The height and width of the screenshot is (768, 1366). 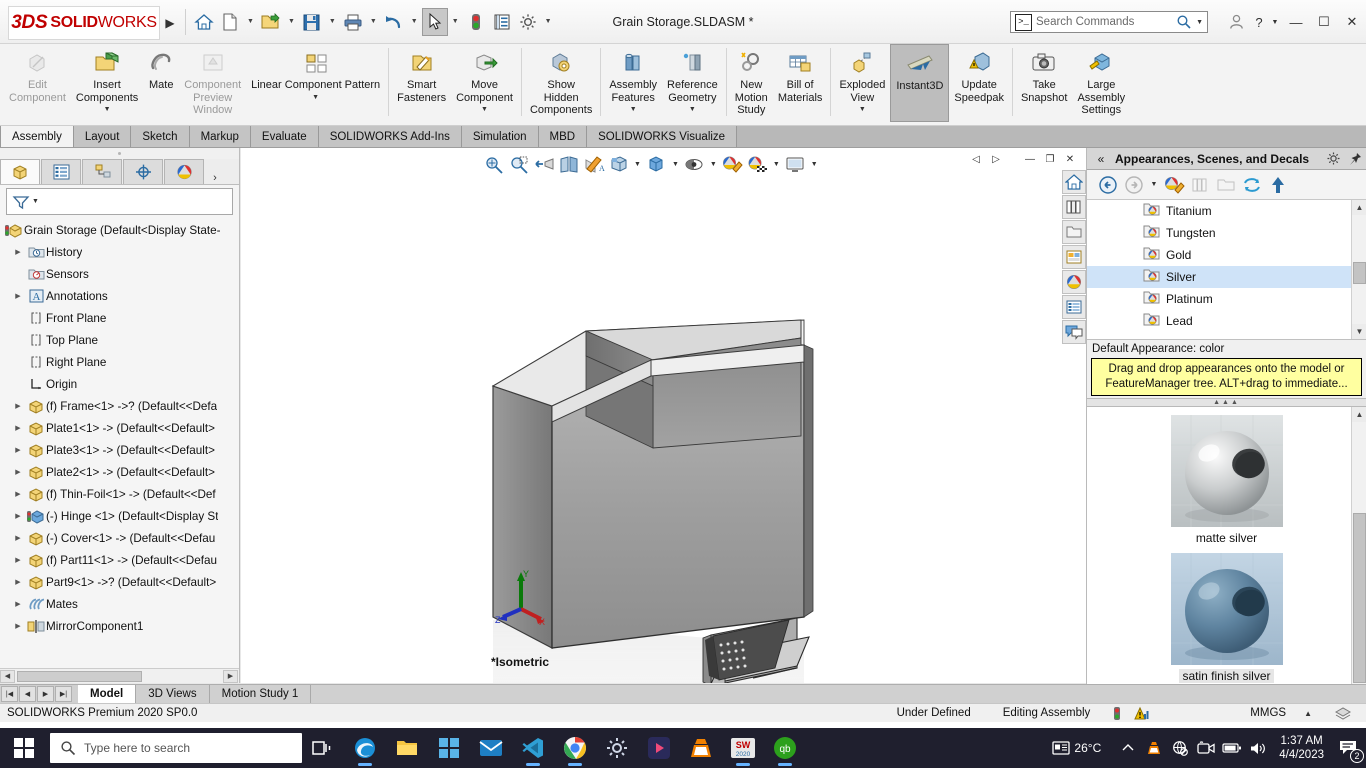 I want to click on notifications-icon: 2, so click(x=1349, y=748).